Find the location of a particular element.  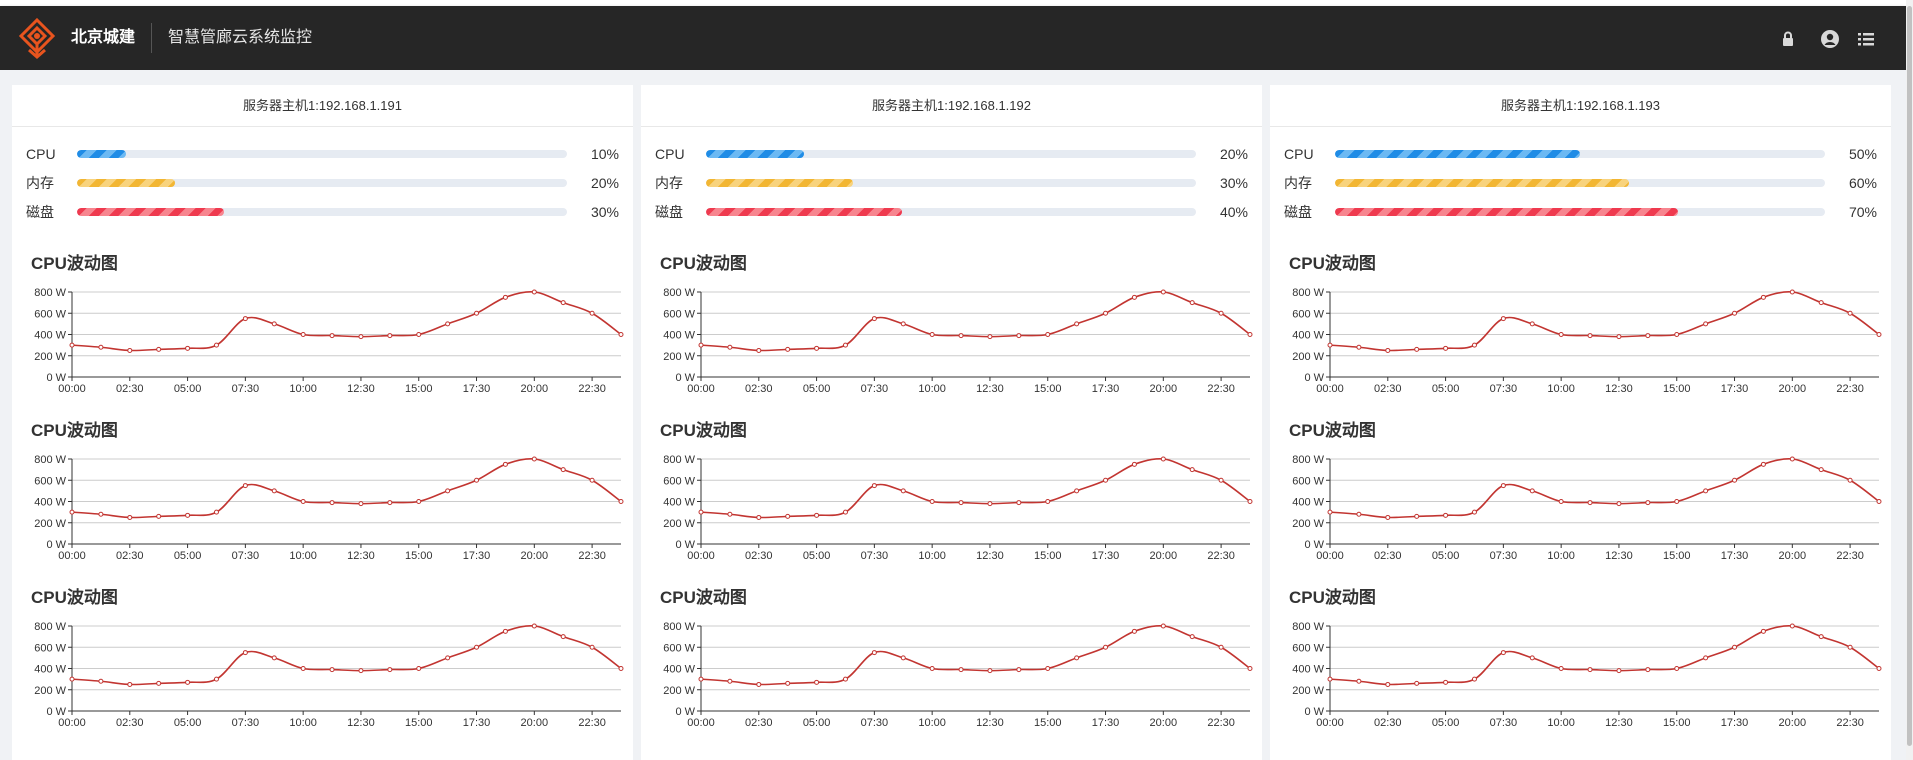

user-icon is located at coordinates (1830, 39).